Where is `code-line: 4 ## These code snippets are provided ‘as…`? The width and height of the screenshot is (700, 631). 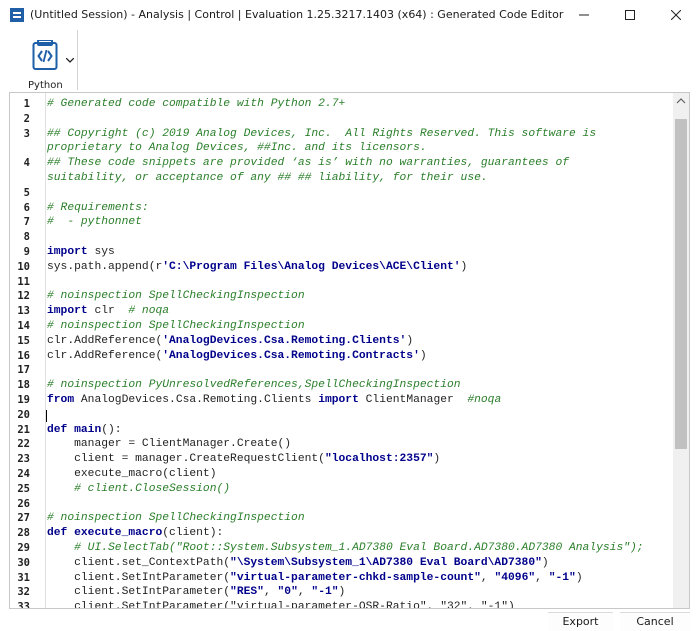 code-line: 4 ## These code snippets are provided ‘as… is located at coordinates (340, 163).